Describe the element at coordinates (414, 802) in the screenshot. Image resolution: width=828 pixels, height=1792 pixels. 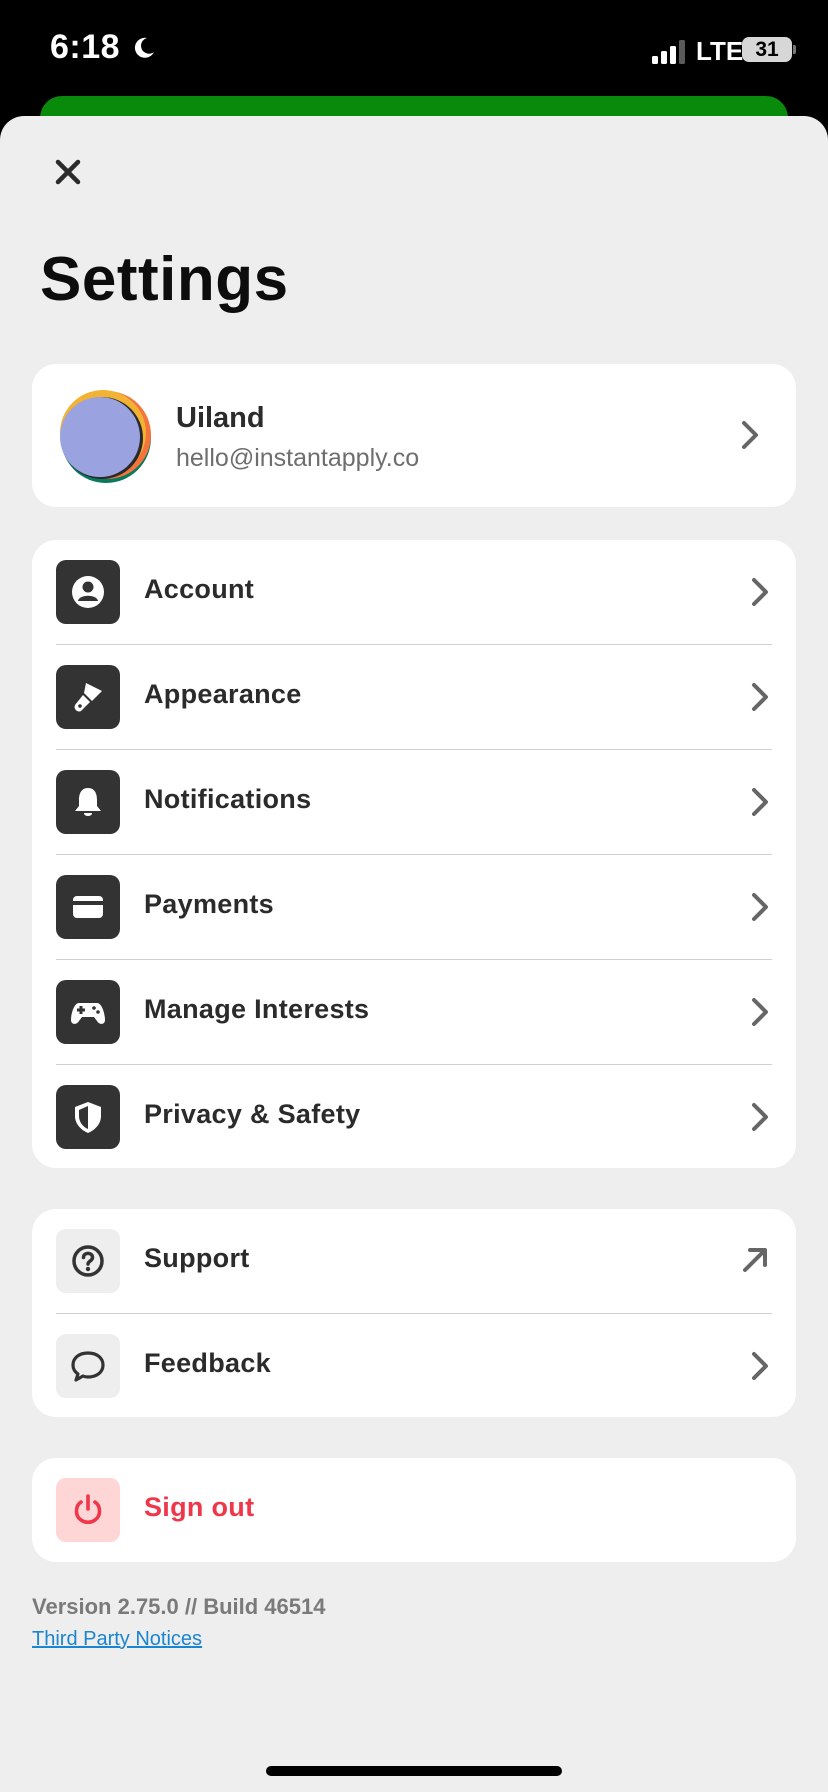
I see `menu-item-notifications: Notifications` at that location.